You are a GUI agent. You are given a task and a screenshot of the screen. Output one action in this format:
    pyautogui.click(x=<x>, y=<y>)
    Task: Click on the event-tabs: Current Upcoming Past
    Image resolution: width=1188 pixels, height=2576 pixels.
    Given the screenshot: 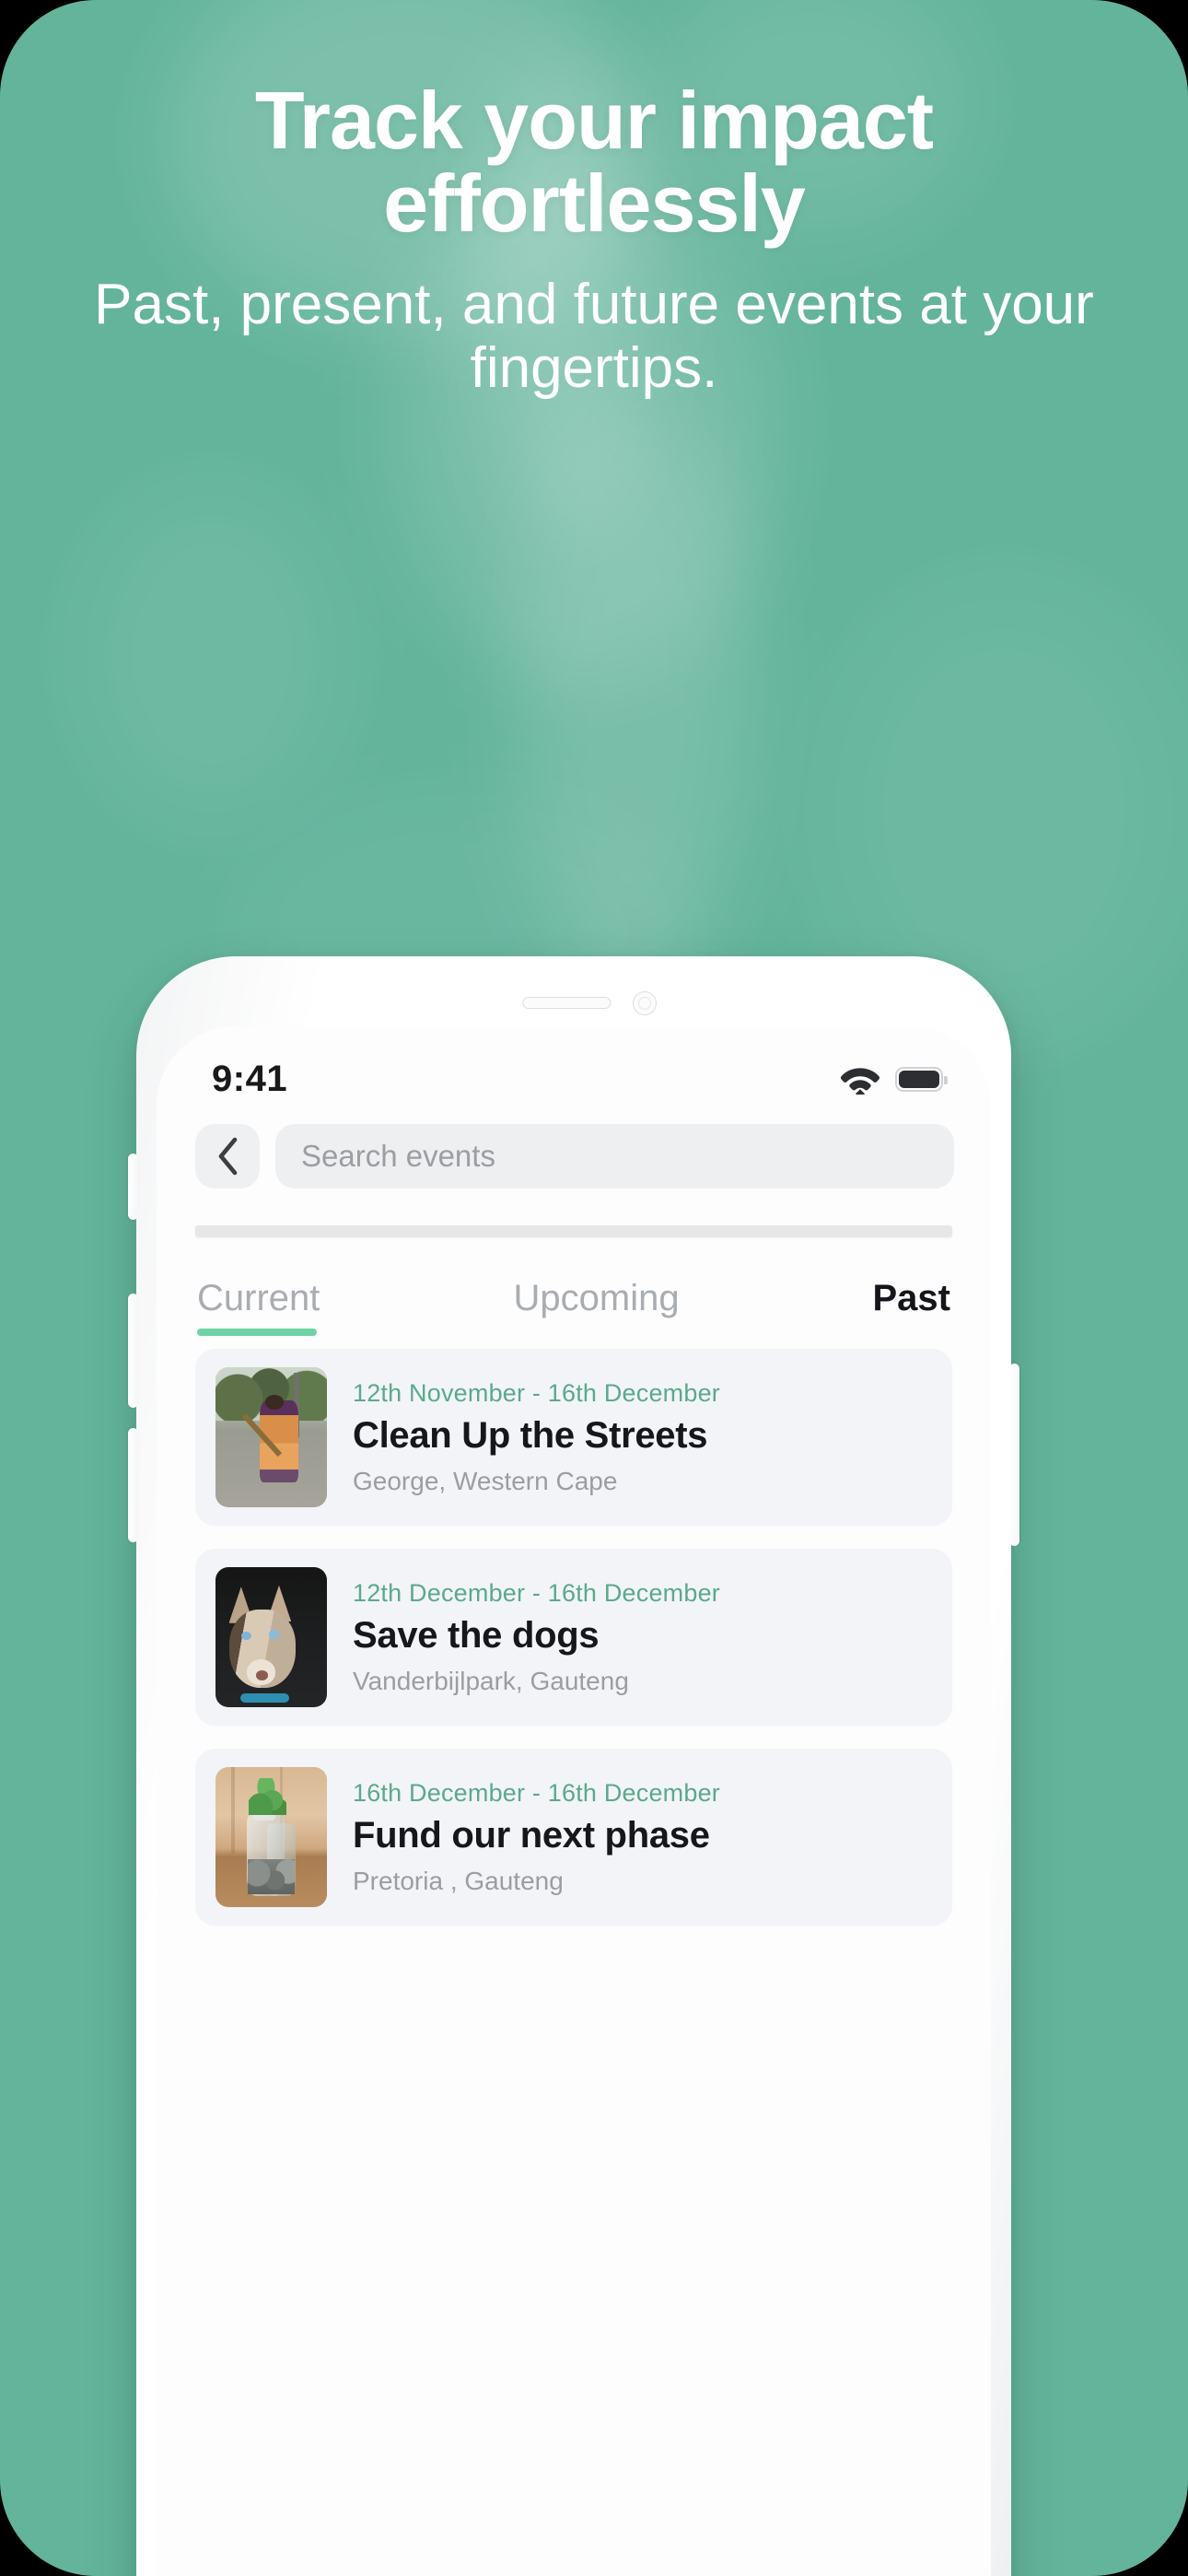 What is the action you would take?
    pyautogui.click(x=574, y=1286)
    